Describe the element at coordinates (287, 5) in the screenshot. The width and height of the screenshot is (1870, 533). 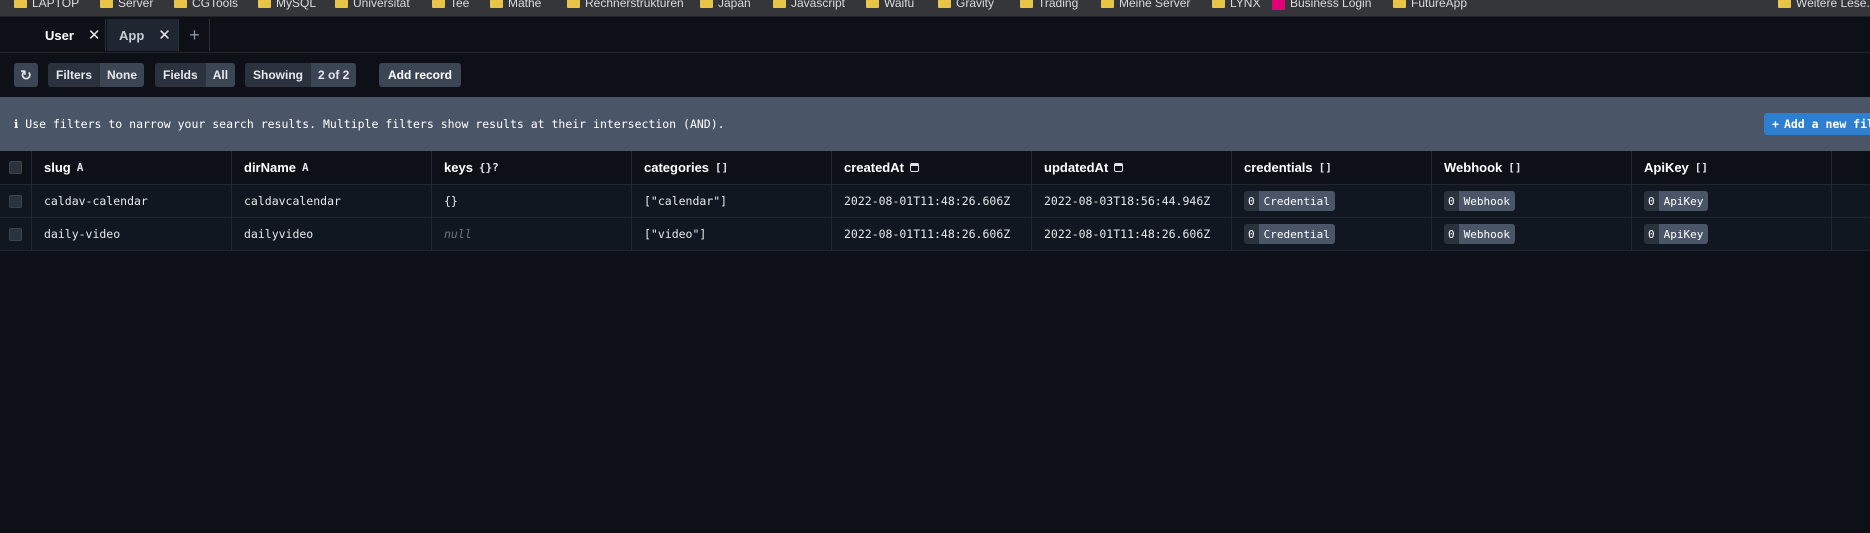
I see `bookmark-mysql: MySQL` at that location.